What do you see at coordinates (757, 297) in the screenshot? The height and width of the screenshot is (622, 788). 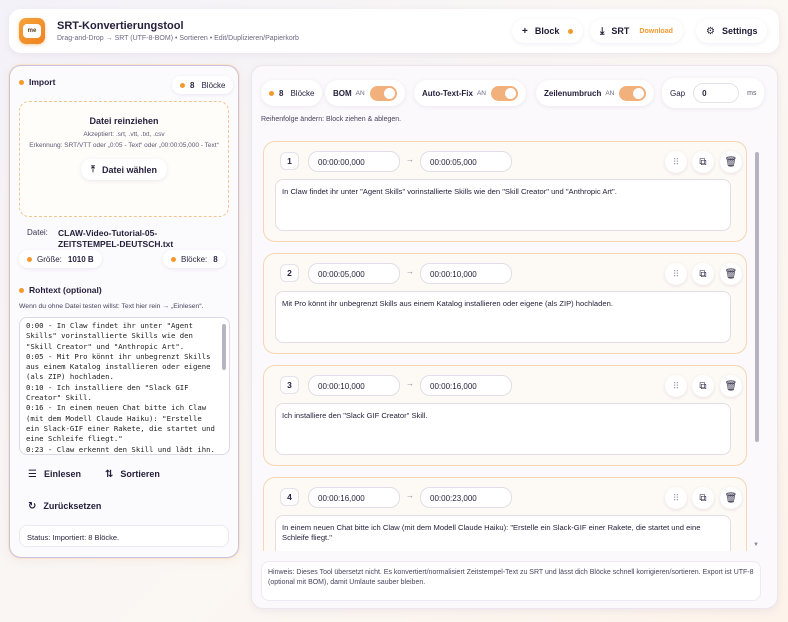 I see `blocks-scrollbar` at bounding box center [757, 297].